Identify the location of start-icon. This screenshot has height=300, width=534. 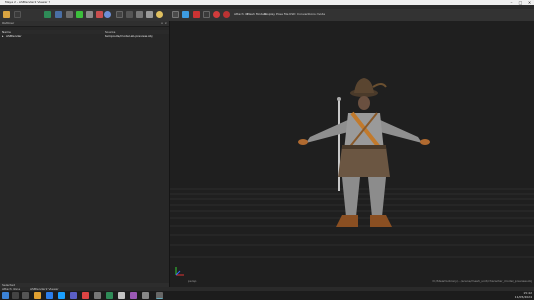
(5, 295).